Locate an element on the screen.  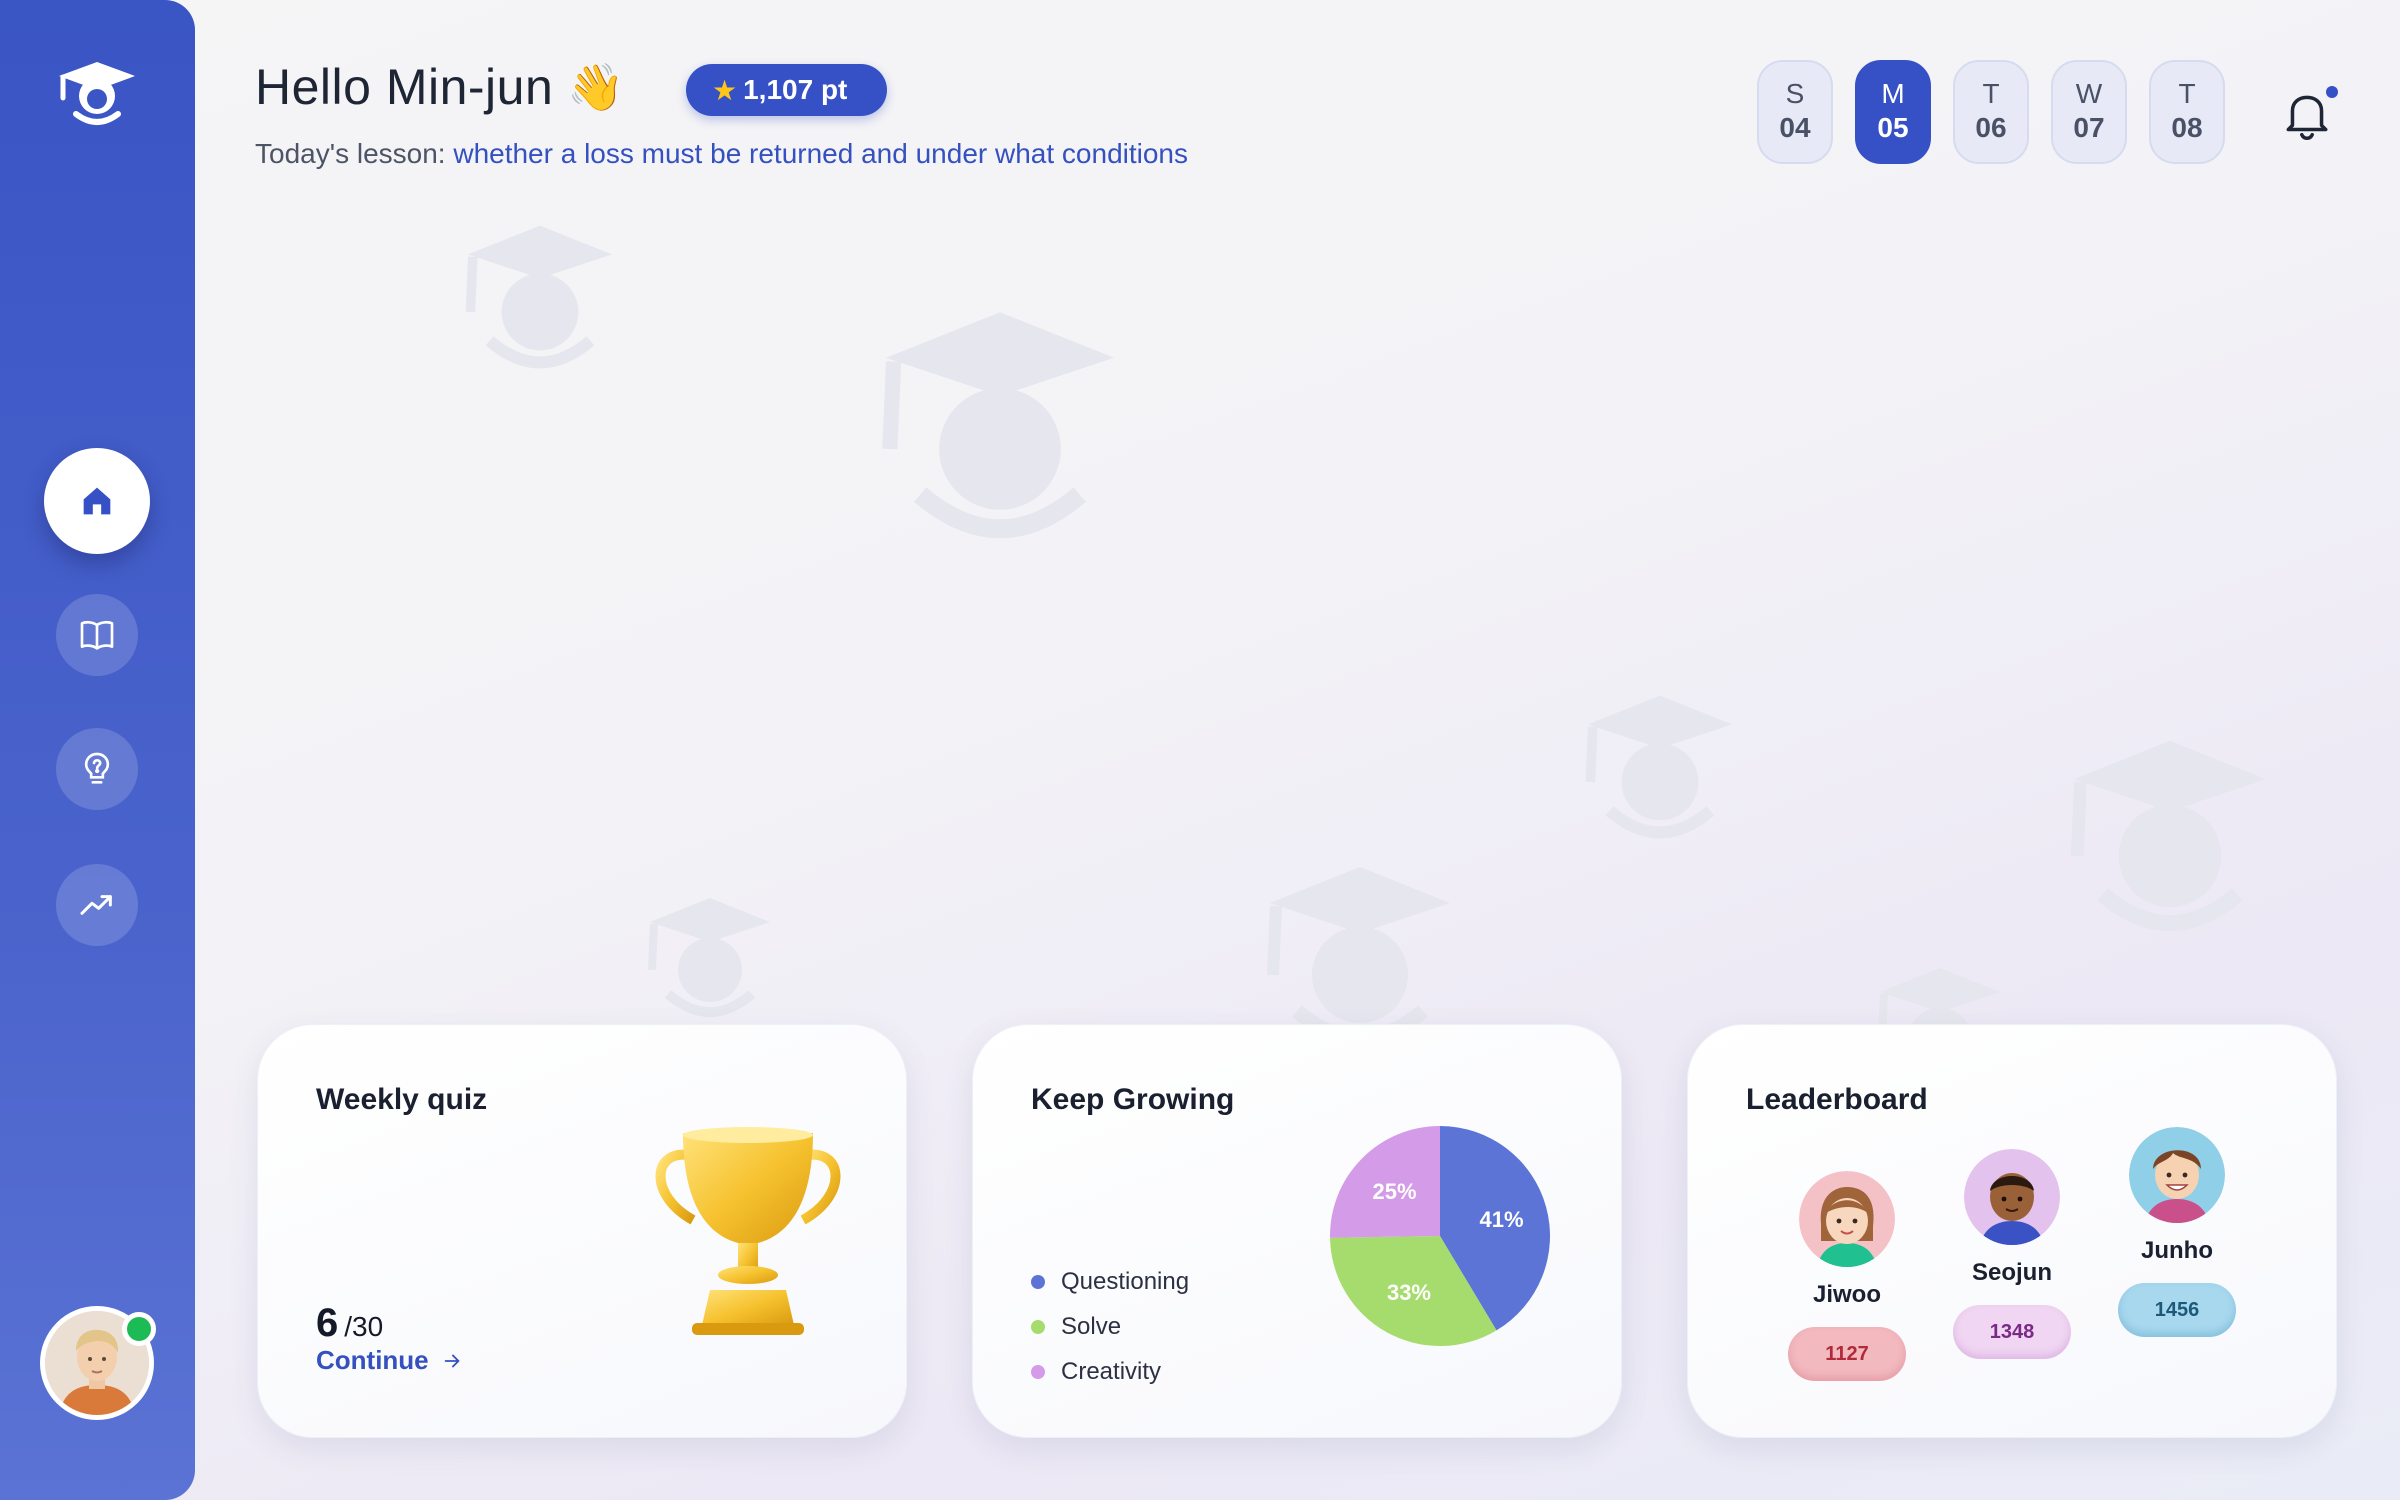
weekly-quiz-title: Weekly quiz is located at coordinates (402, 1099).